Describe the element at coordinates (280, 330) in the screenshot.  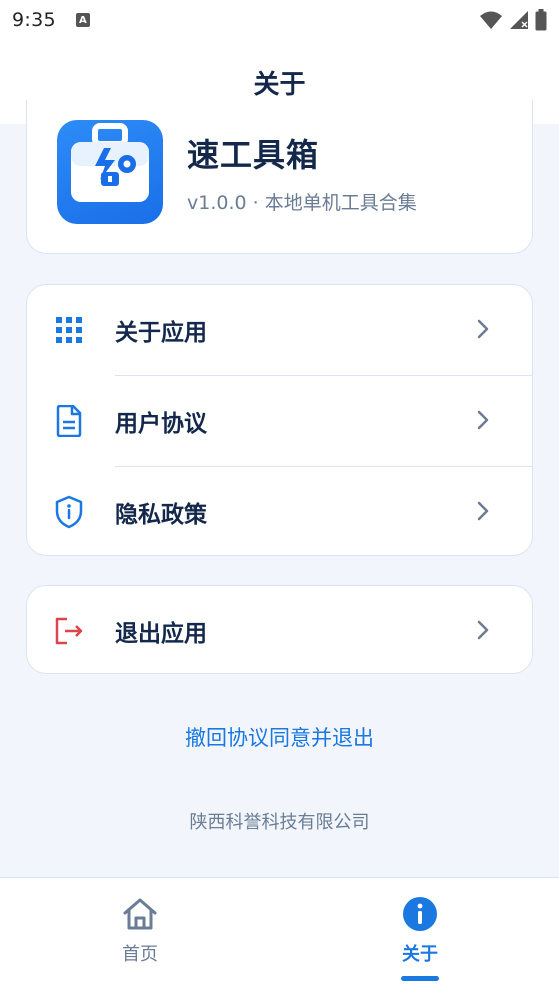
I see `menu-item-about-app: 关于应用` at that location.